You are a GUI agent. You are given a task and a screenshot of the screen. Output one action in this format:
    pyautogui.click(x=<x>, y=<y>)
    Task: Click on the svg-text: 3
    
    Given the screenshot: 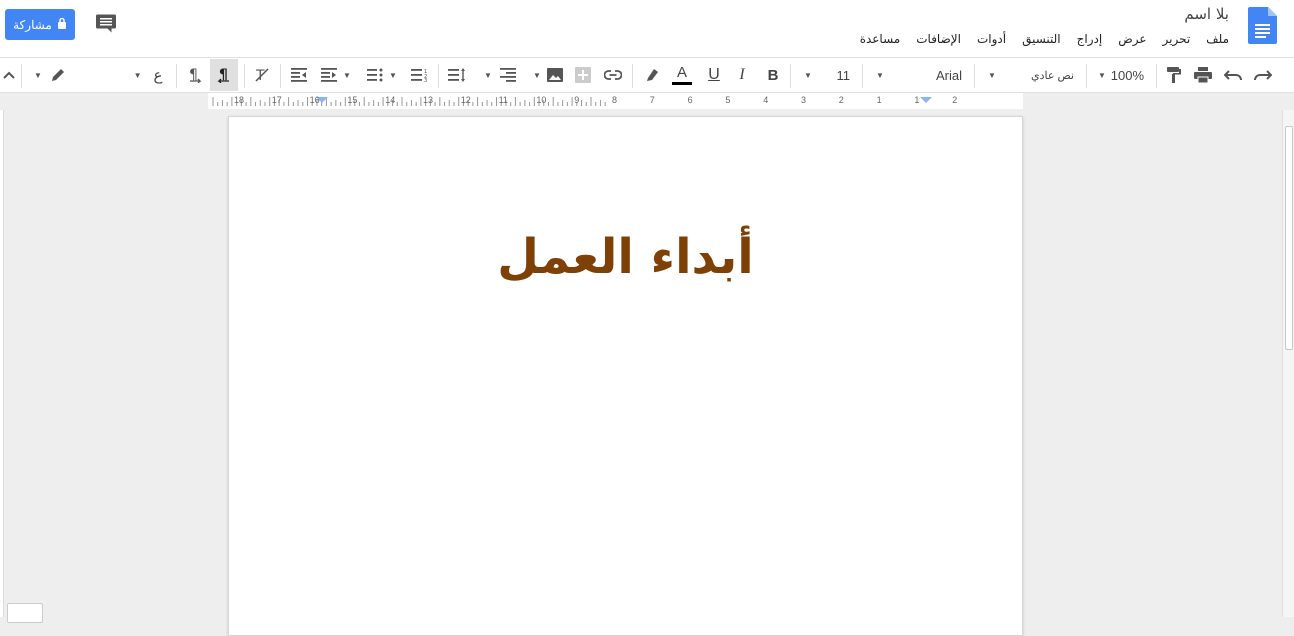 What is the action you would take?
    pyautogui.click(x=425, y=80)
    